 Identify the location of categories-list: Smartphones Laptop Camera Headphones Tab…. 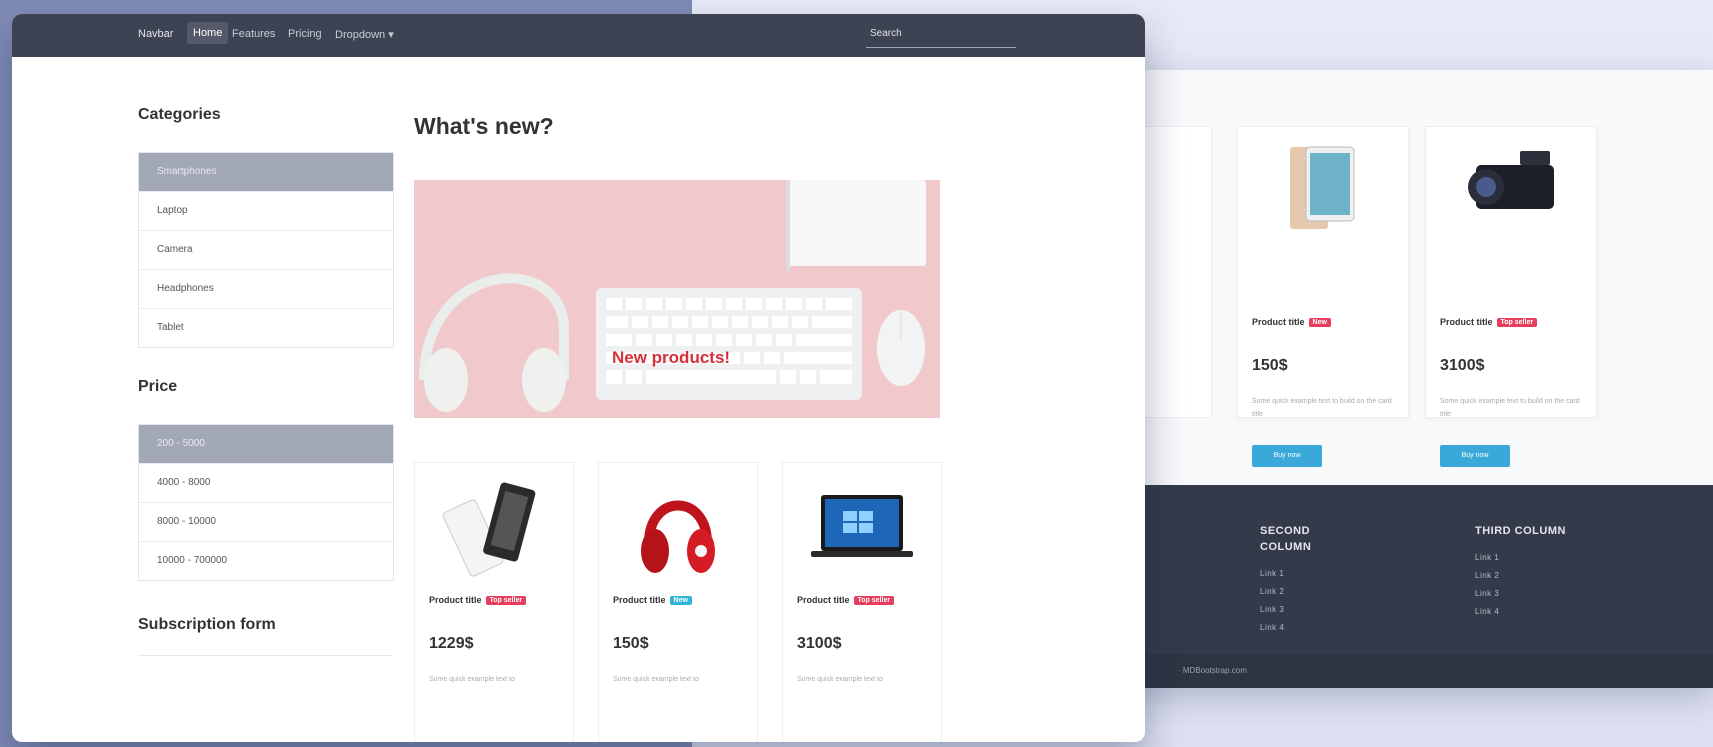
(266, 250).